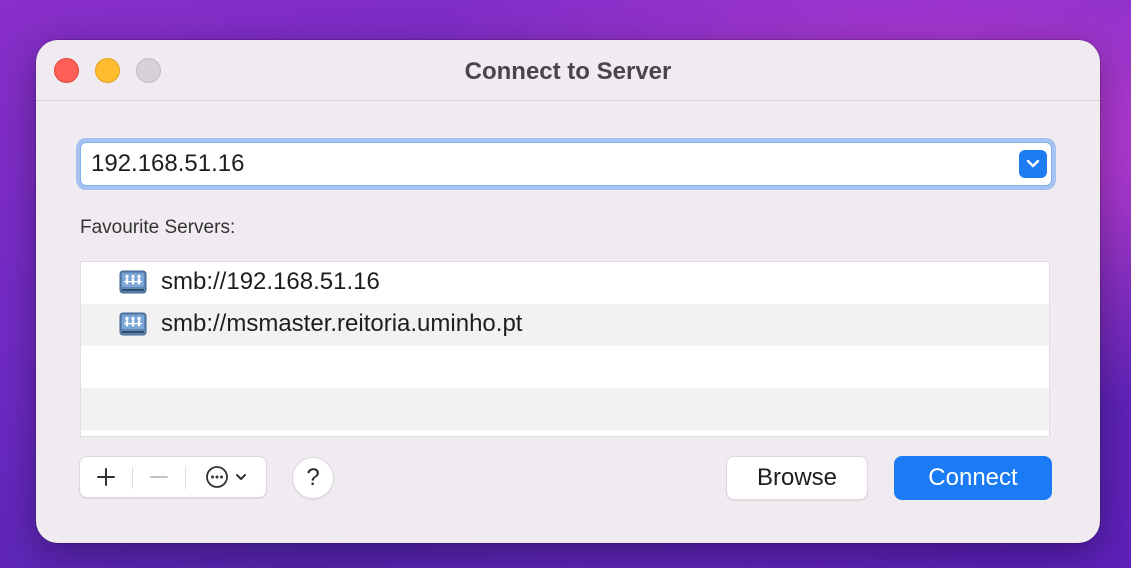 This screenshot has height=568, width=1131. Describe the element at coordinates (158, 227) in the screenshot. I see `favourite-servers-label: Favourite Servers:` at that location.